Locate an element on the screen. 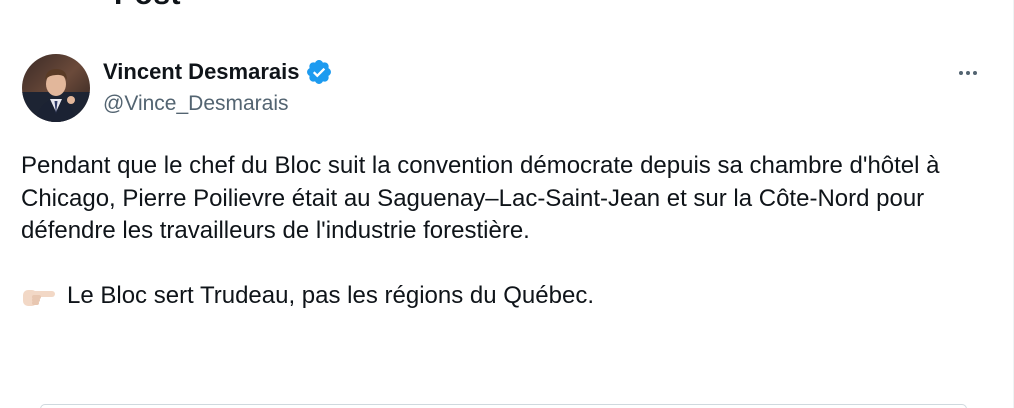 This screenshot has width=1014, height=408. author-name: Vincent Desmarais is located at coordinates (201, 72).